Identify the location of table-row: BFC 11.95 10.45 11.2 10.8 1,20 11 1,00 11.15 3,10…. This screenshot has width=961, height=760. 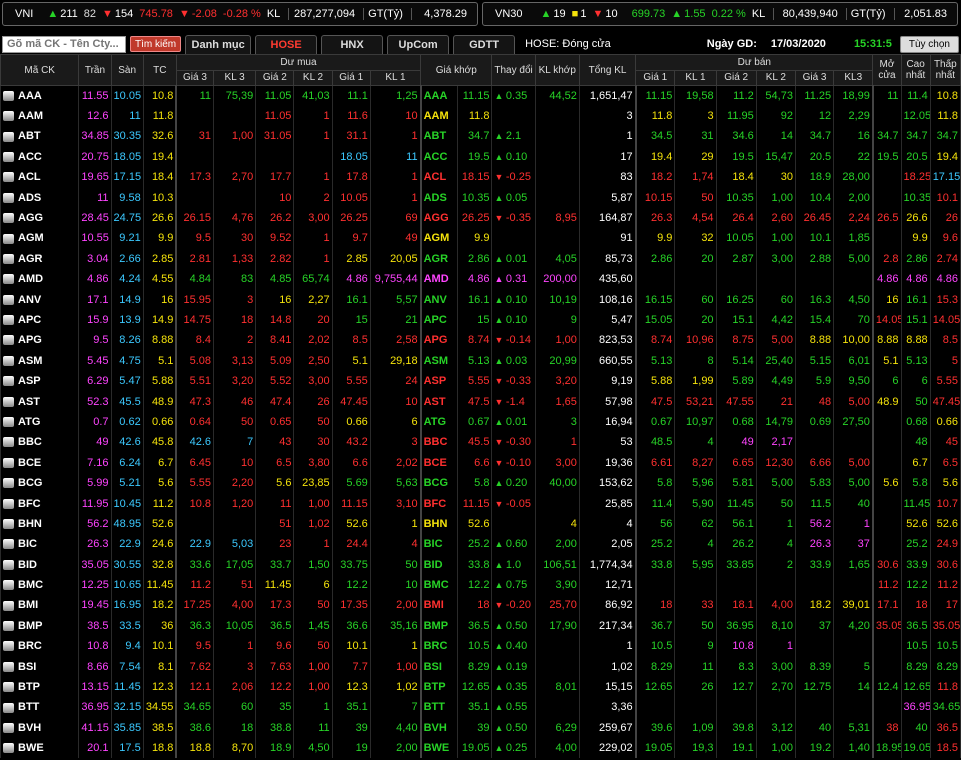
(480, 503).